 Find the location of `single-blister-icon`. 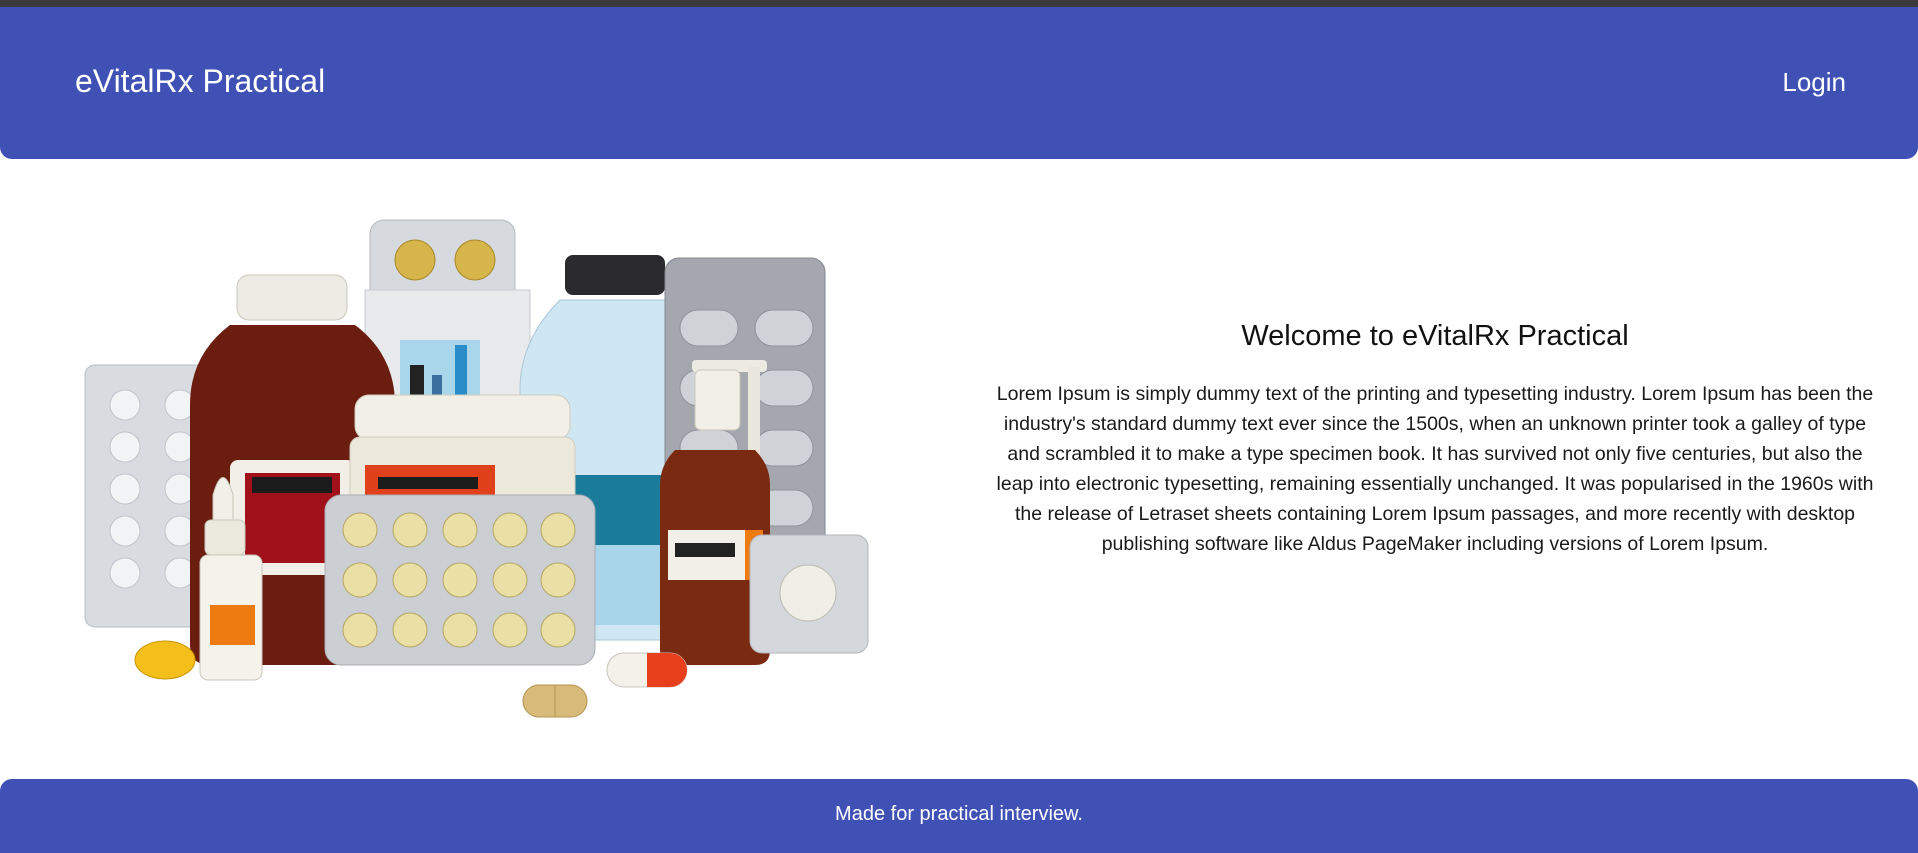

single-blister-icon is located at coordinates (809, 594).